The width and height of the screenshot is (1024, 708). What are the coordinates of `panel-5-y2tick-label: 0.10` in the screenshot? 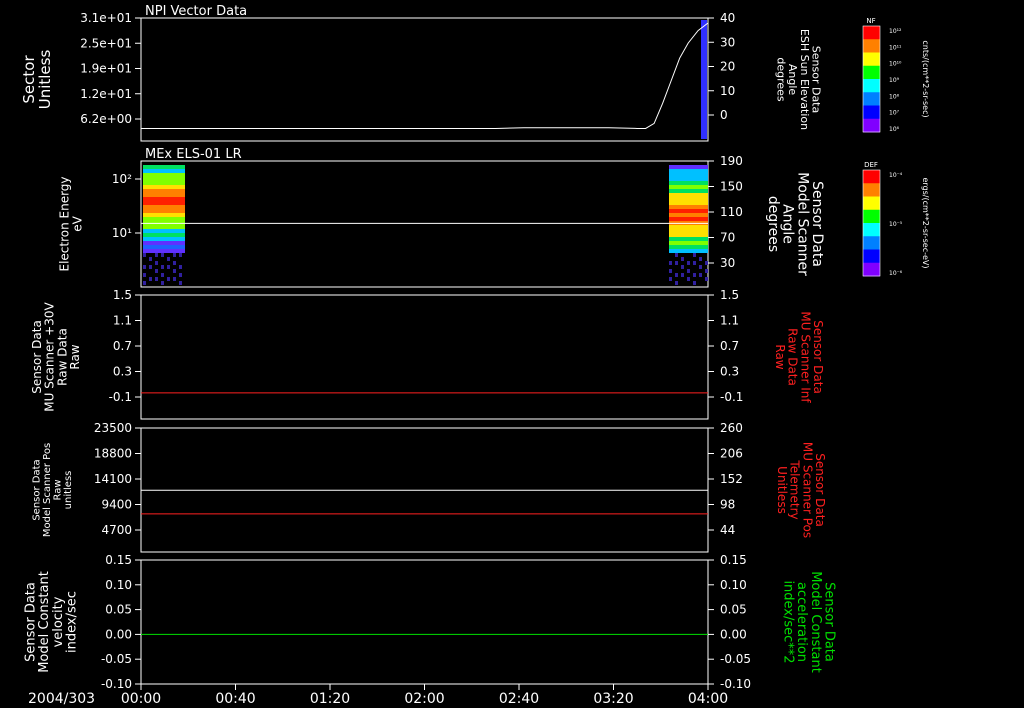 It's located at (733, 585).